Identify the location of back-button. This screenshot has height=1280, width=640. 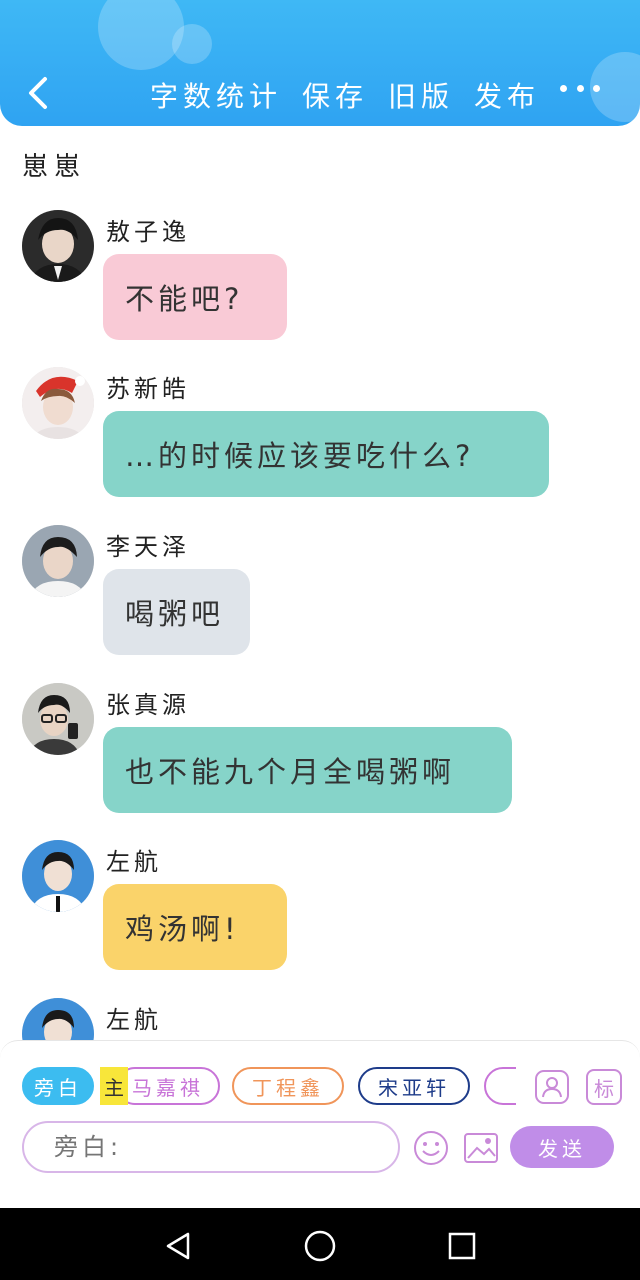
(38, 93).